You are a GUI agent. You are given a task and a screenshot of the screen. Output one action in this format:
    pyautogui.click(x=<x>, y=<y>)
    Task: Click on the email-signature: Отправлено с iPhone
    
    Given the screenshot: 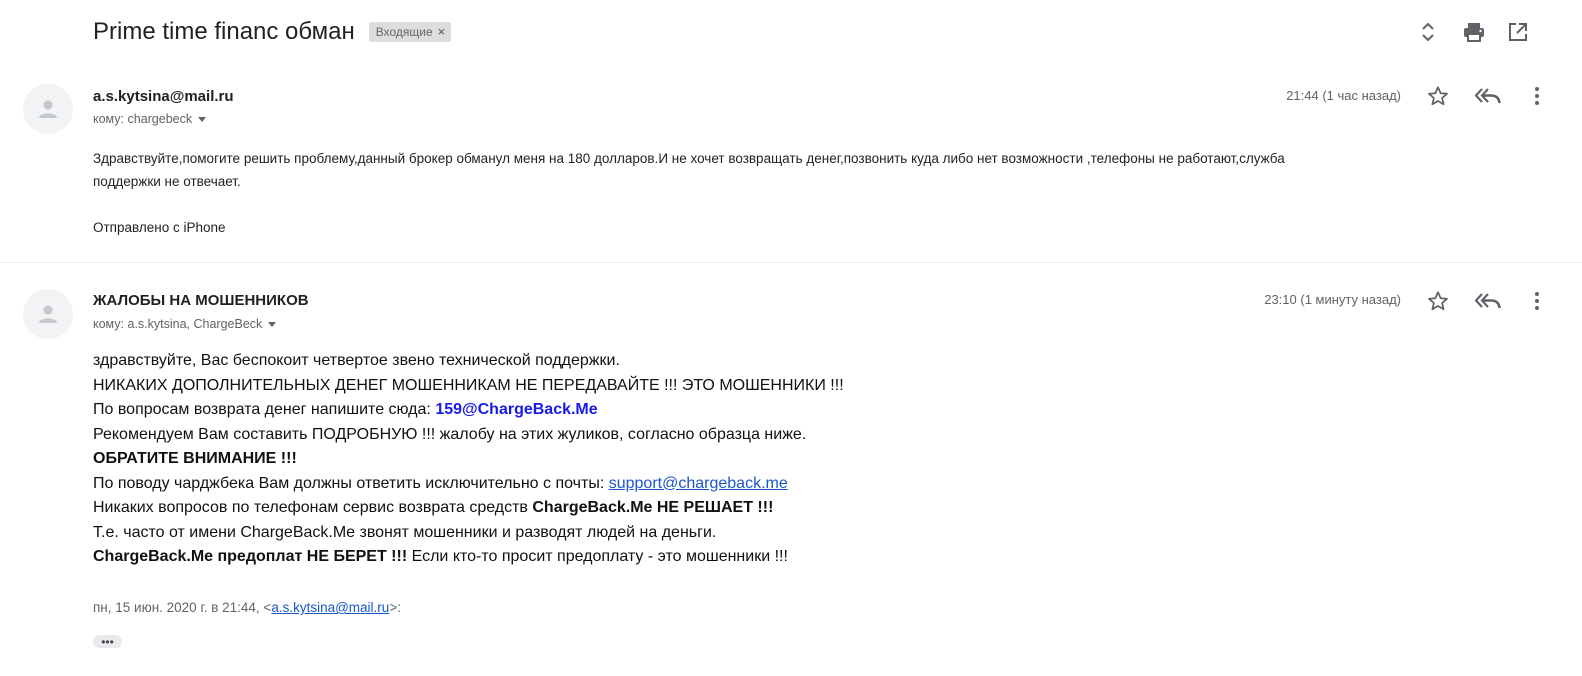 What is the action you would take?
    pyautogui.click(x=159, y=227)
    